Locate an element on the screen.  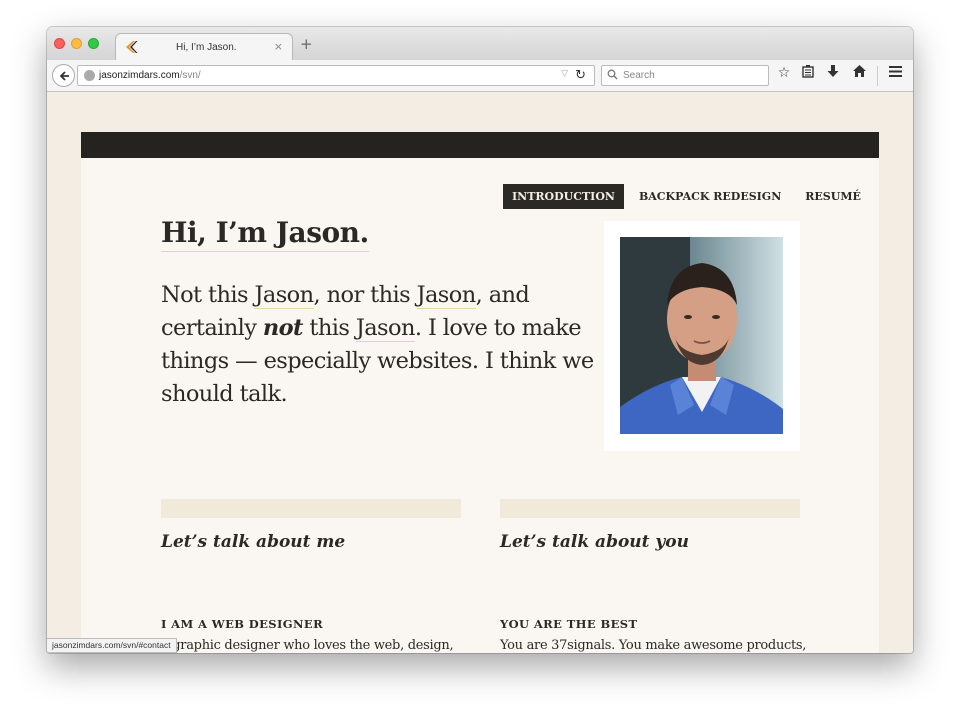
close-window-button is located at coordinates (59, 43).